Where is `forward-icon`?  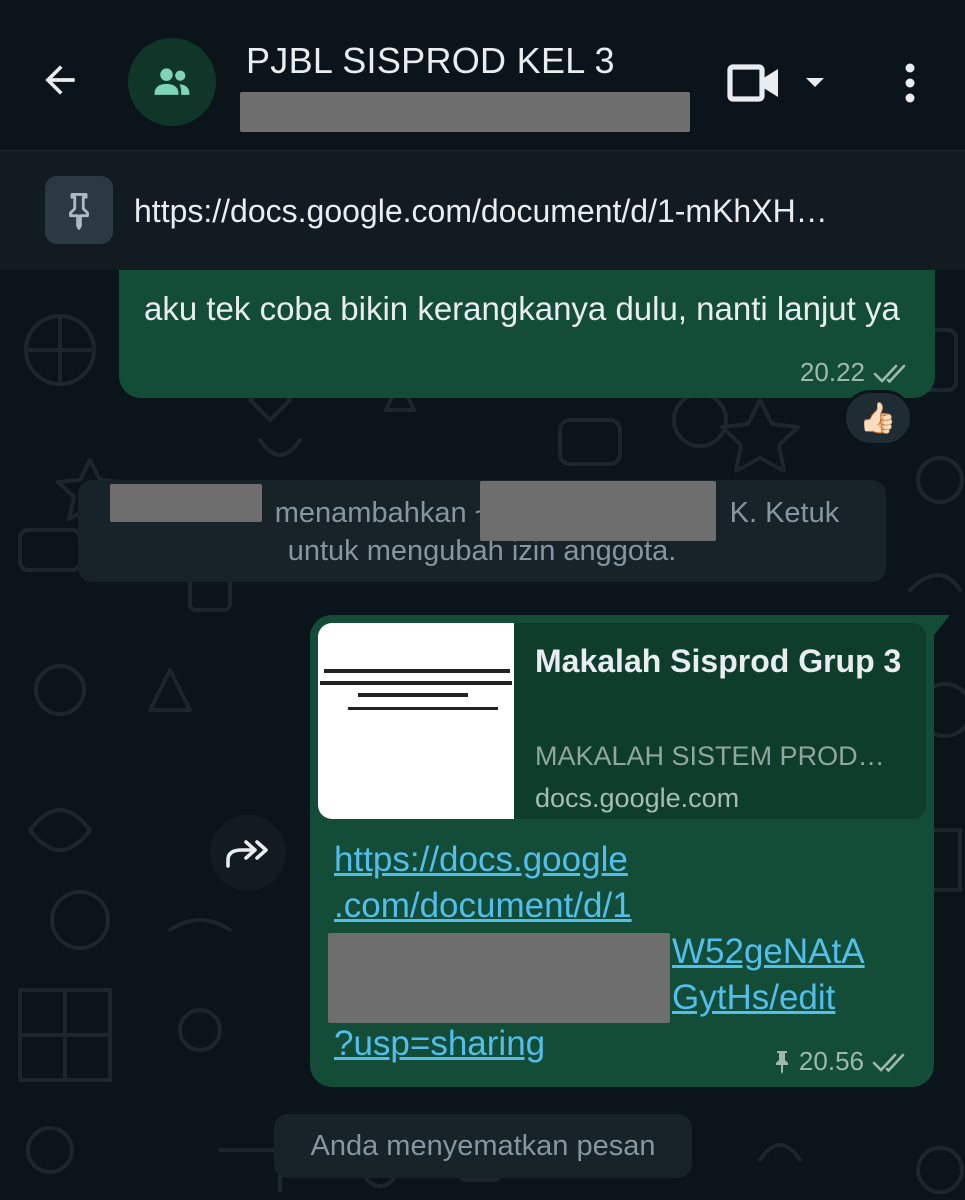 forward-icon is located at coordinates (247, 854).